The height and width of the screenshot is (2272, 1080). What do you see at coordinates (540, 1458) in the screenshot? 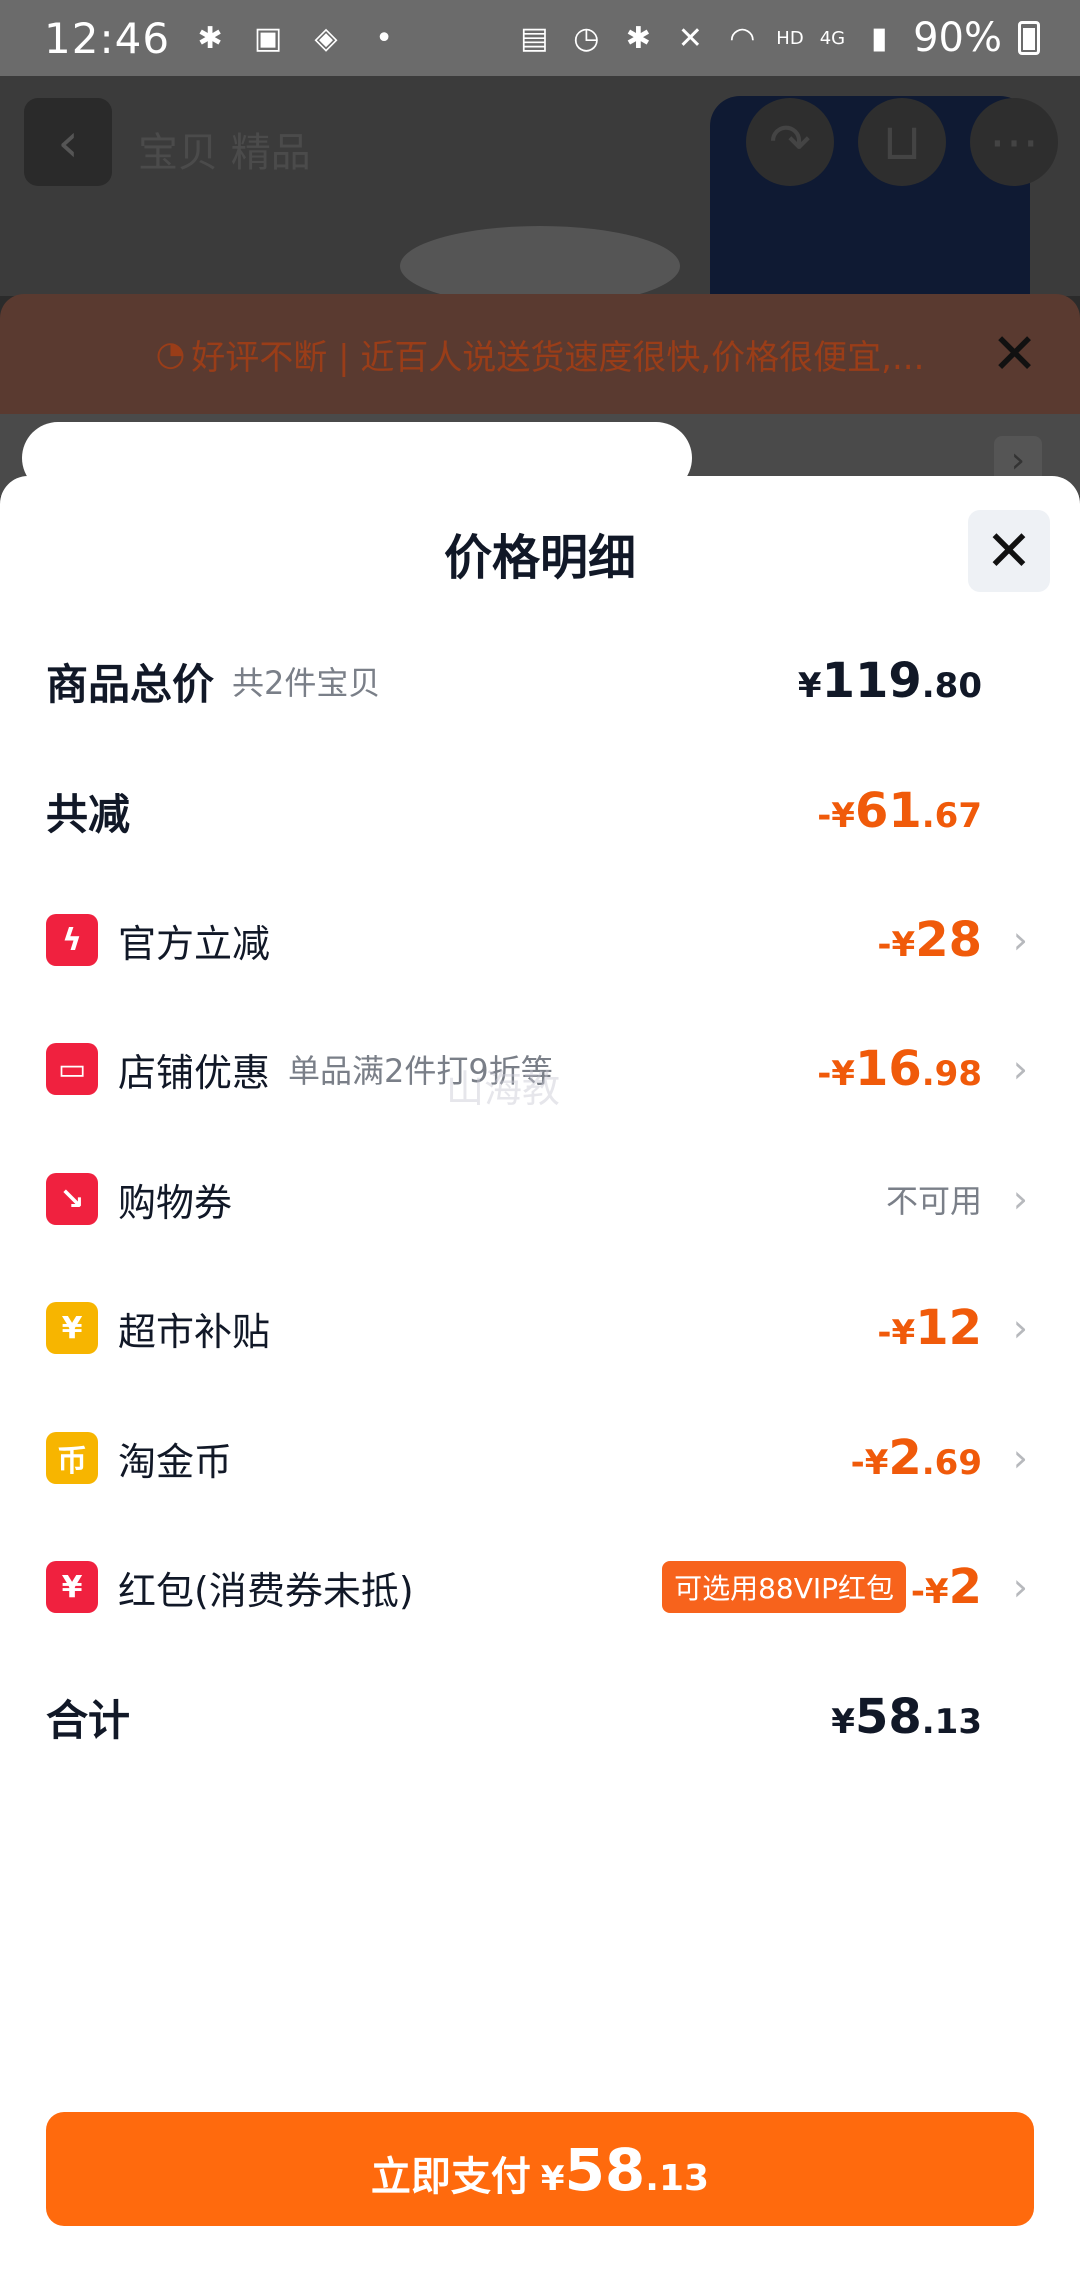
I see `discount-row-coin: 币 淘金币 -¥ 2.69 ›` at bounding box center [540, 1458].